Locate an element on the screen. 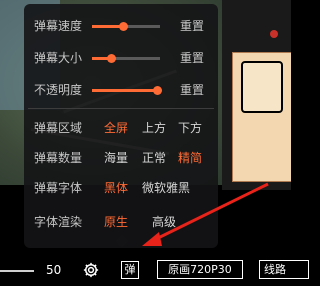 This screenshot has height=286, width=320. option-row-render: 字体渲染 原生 高级 is located at coordinates (121, 222).